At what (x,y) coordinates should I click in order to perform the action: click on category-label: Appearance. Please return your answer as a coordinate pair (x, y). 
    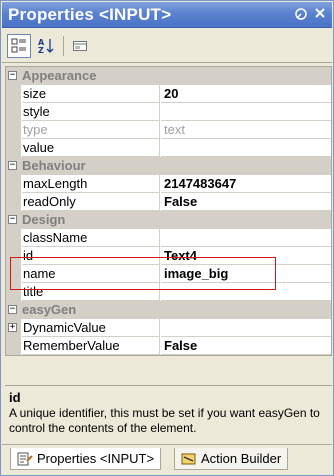
    Looking at the image, I should click on (59, 75).